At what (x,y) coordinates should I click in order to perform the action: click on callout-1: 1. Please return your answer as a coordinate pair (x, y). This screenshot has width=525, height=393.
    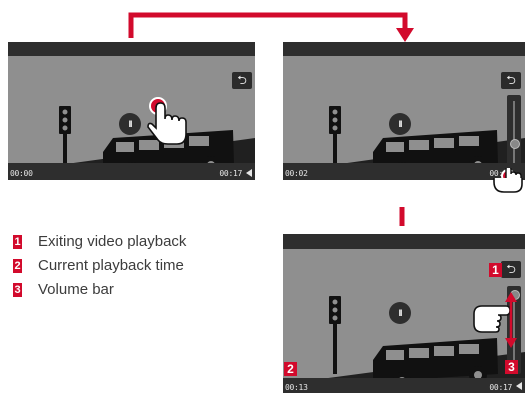
    Looking at the image, I should click on (495, 270).